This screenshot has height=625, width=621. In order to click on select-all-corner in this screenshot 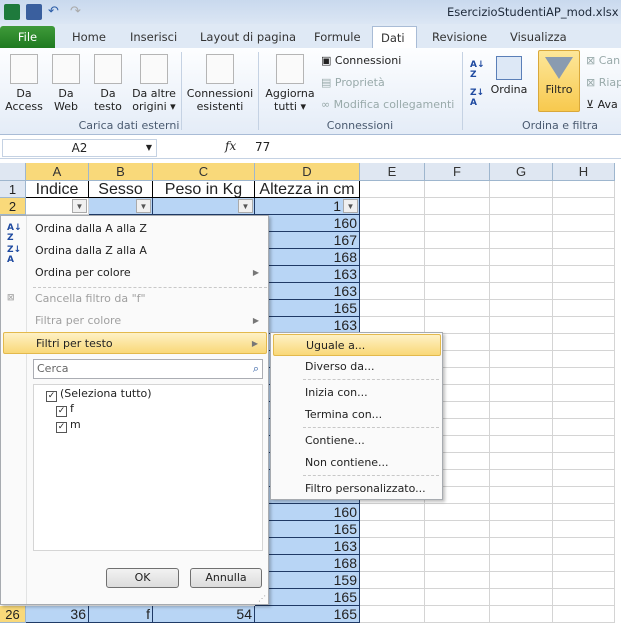, I will do `click(13, 172)`.